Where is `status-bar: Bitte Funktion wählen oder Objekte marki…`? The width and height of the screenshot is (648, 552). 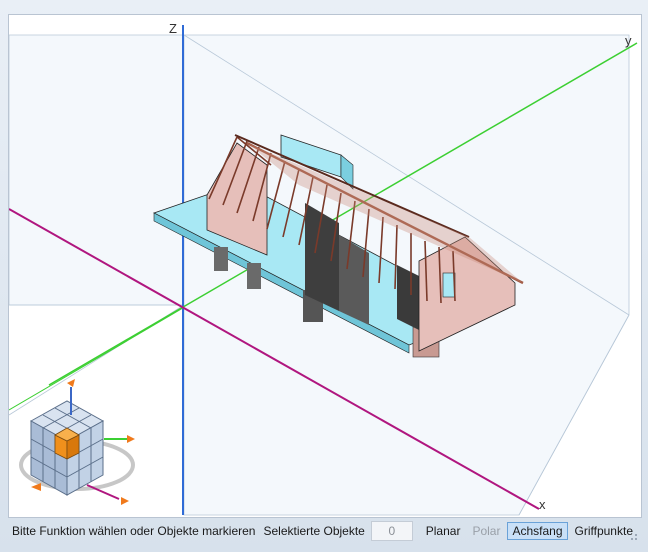 status-bar: Bitte Funktion wählen oder Objekte marki… is located at coordinates (324, 531).